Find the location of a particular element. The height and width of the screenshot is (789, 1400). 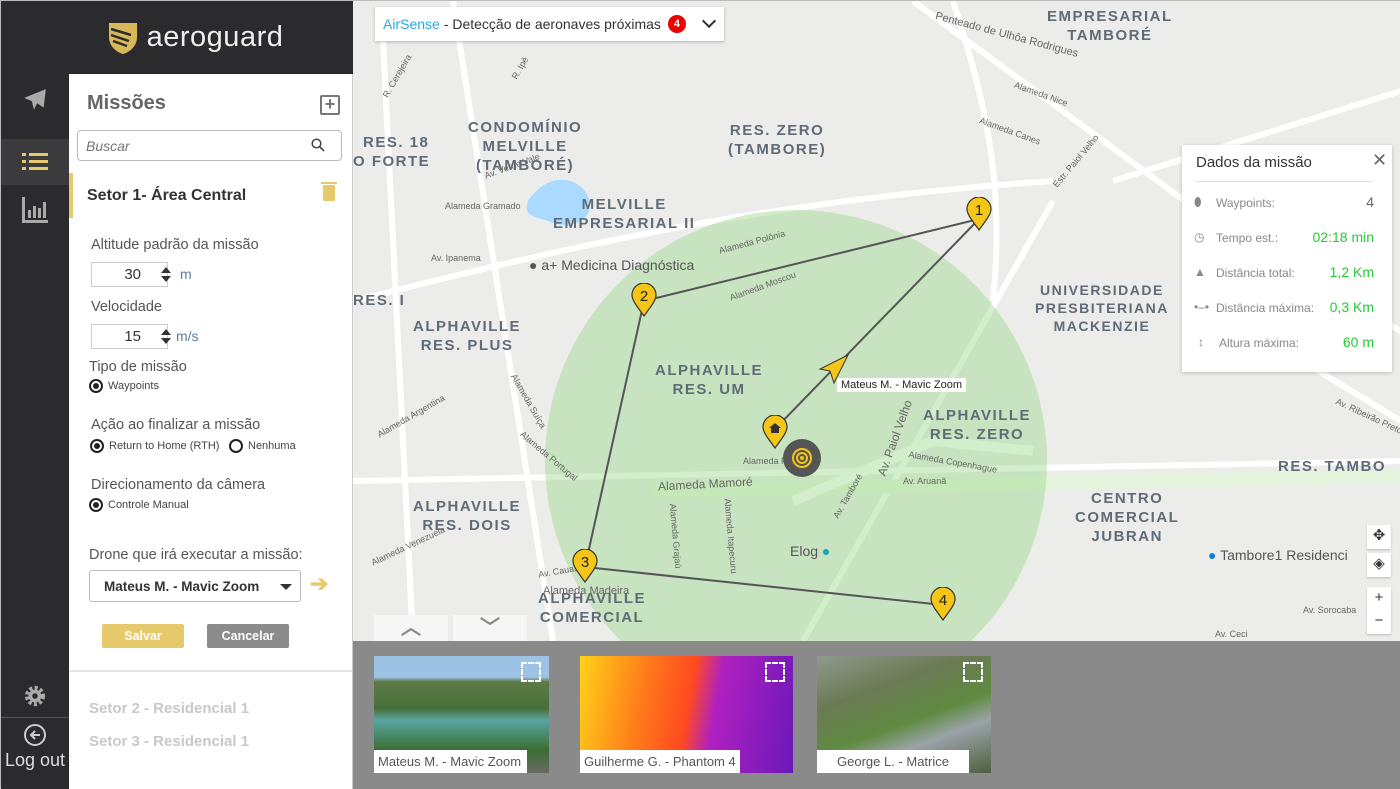

arrow-right-icon: ➔ is located at coordinates (319, 584).